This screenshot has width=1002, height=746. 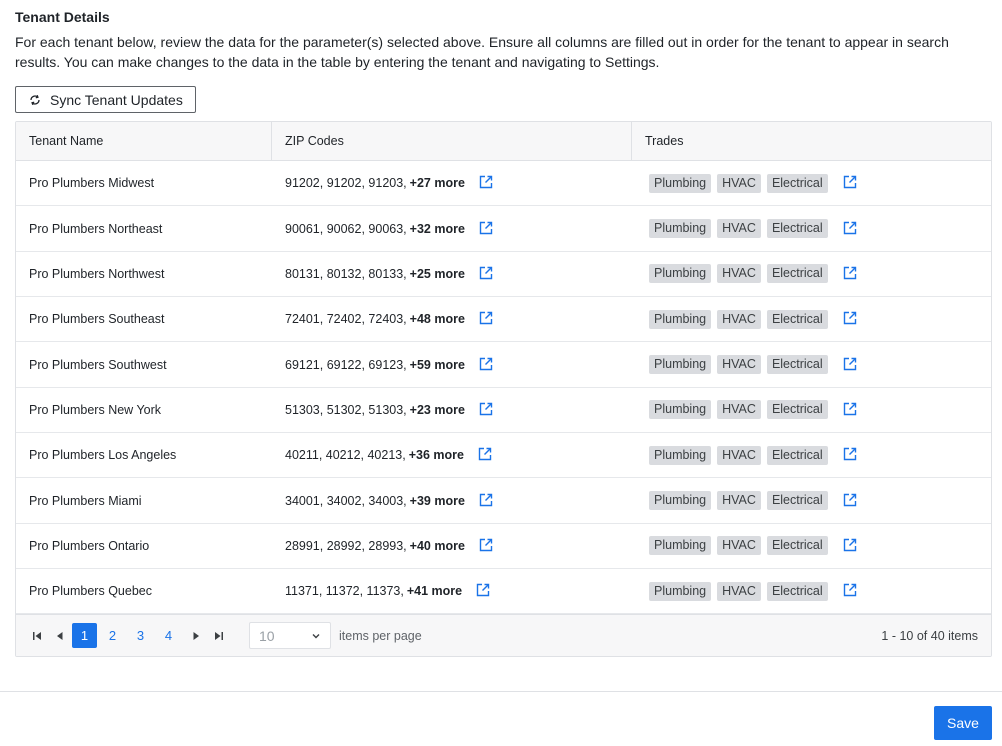 I want to click on previous-page-button, so click(x=59, y=635).